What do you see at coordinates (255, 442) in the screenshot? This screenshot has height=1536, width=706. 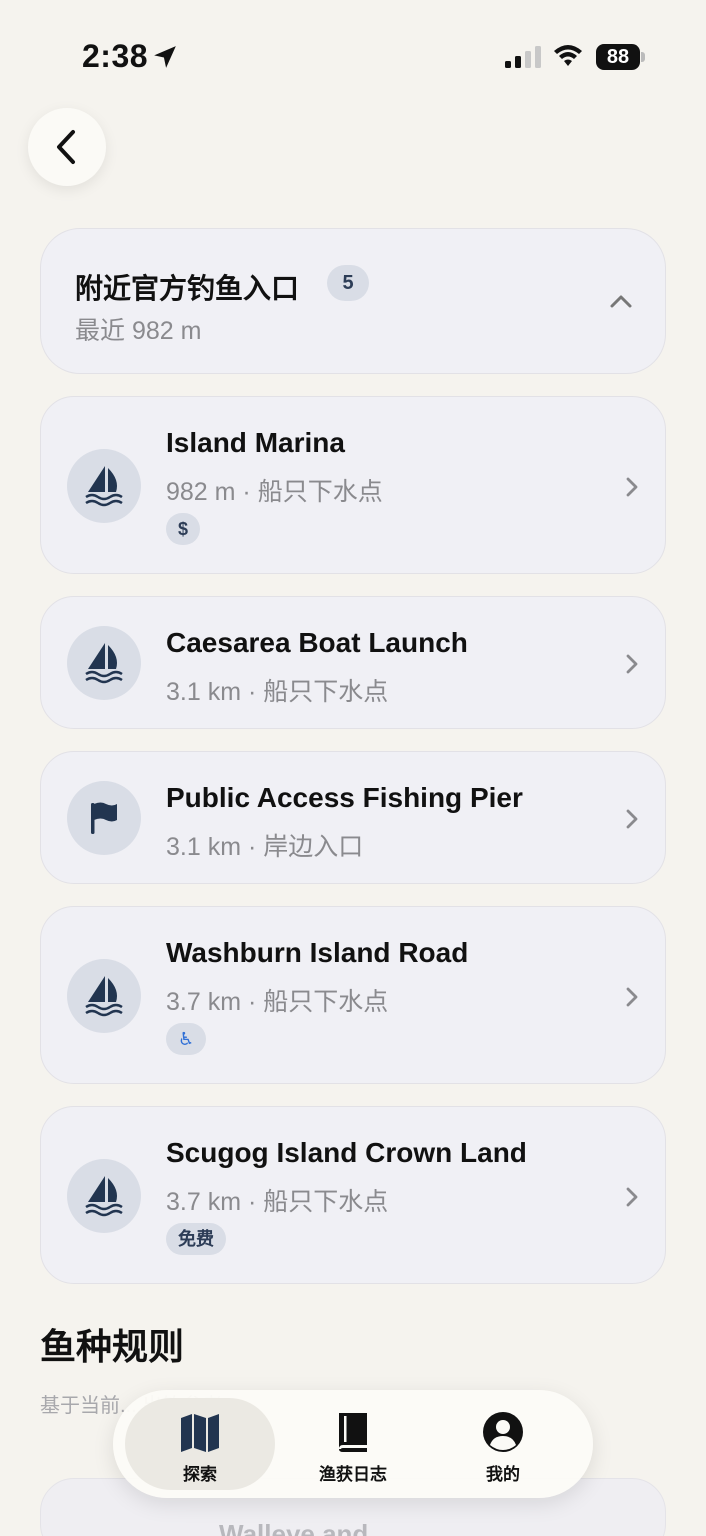 I see `access-point-title: Island Marina` at bounding box center [255, 442].